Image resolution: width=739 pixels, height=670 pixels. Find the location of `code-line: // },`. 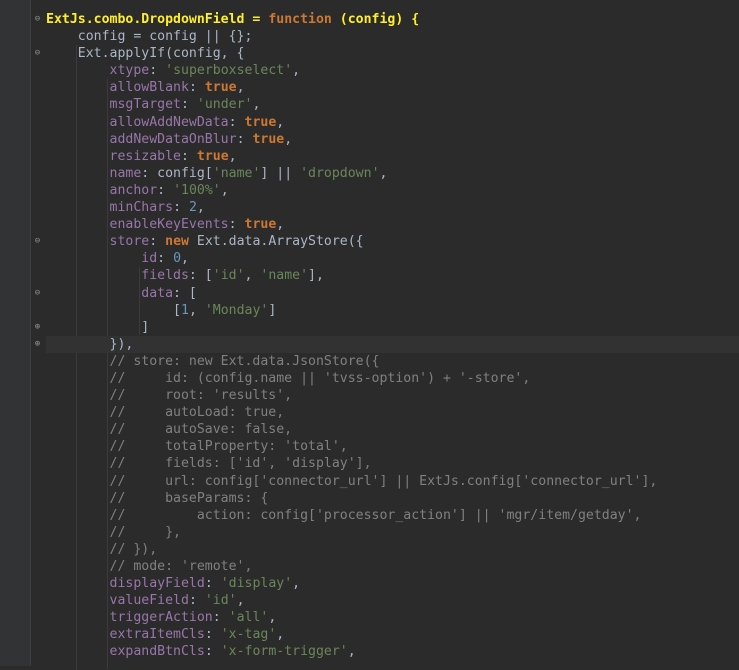

code-line: // }, is located at coordinates (392, 532).